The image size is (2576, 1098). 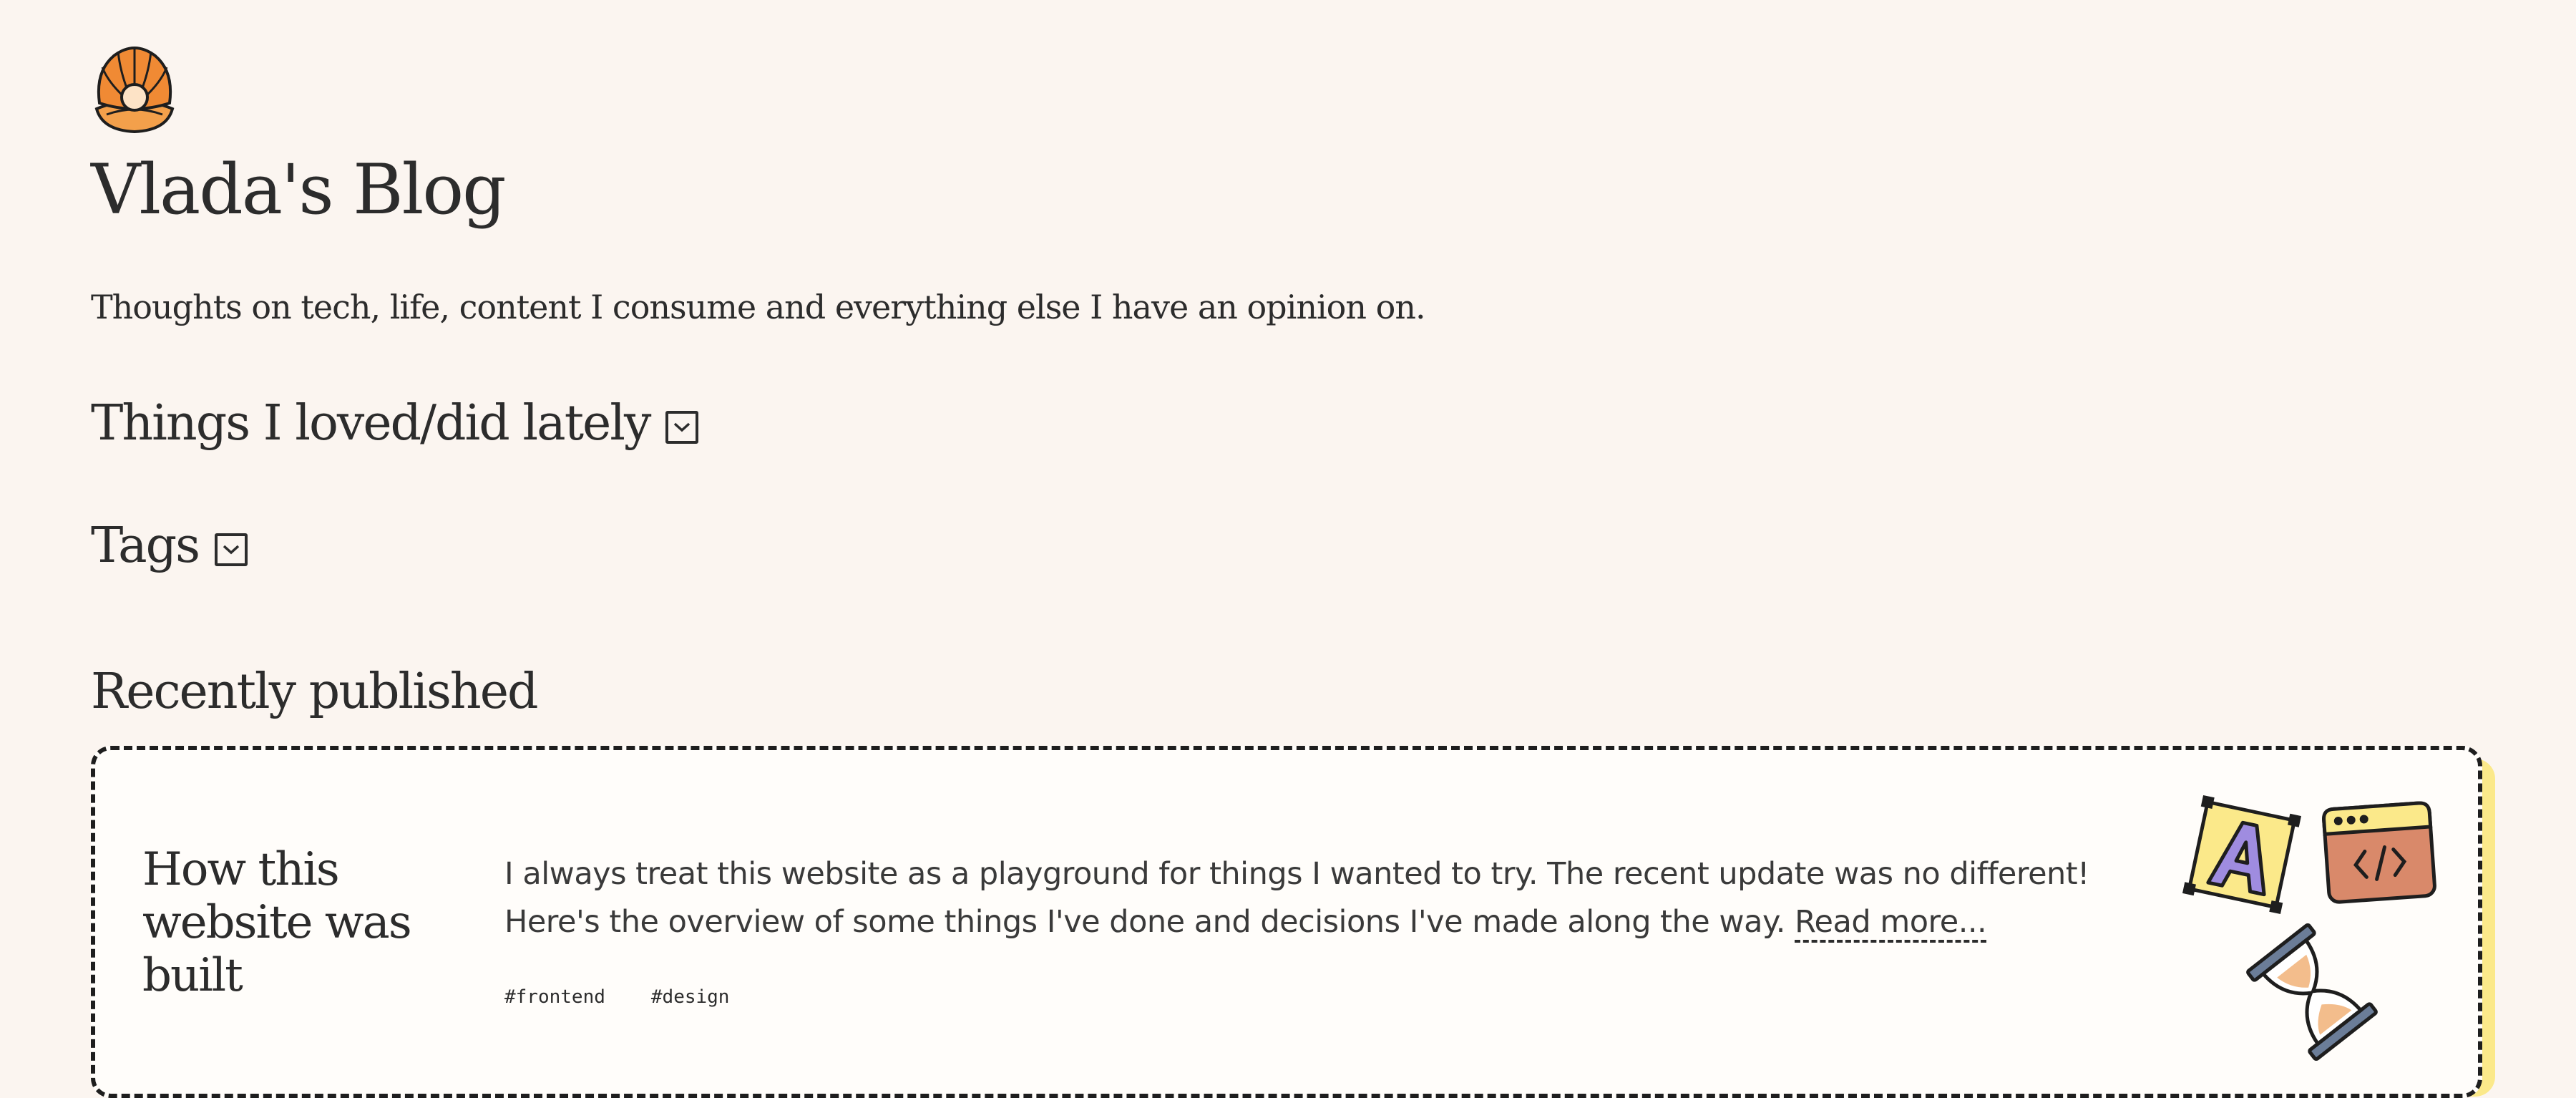 What do you see at coordinates (145, 546) in the screenshot?
I see `tags-label: Tags` at bounding box center [145, 546].